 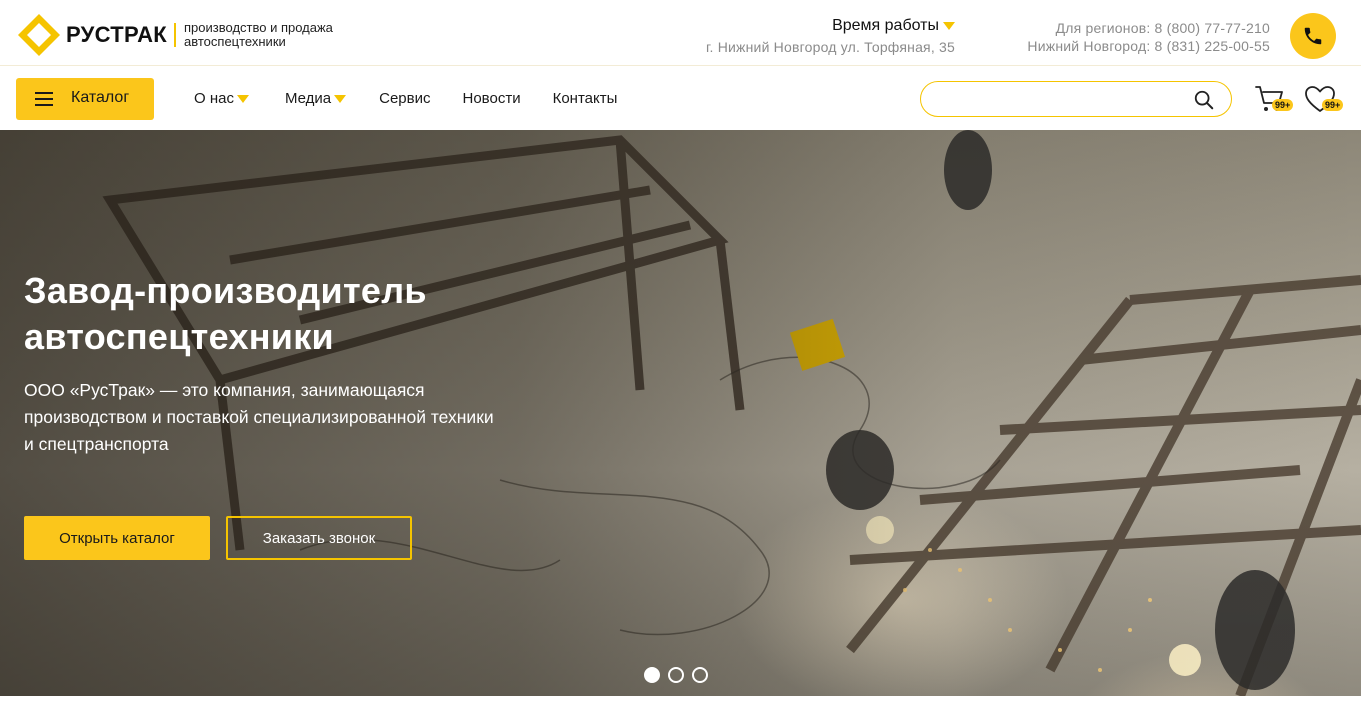 I want to click on nav-item-contacts-label: Контакты, so click(x=585, y=98).